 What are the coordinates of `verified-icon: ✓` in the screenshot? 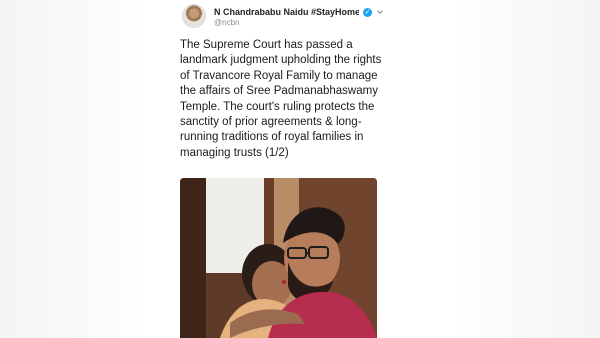 It's located at (367, 12).